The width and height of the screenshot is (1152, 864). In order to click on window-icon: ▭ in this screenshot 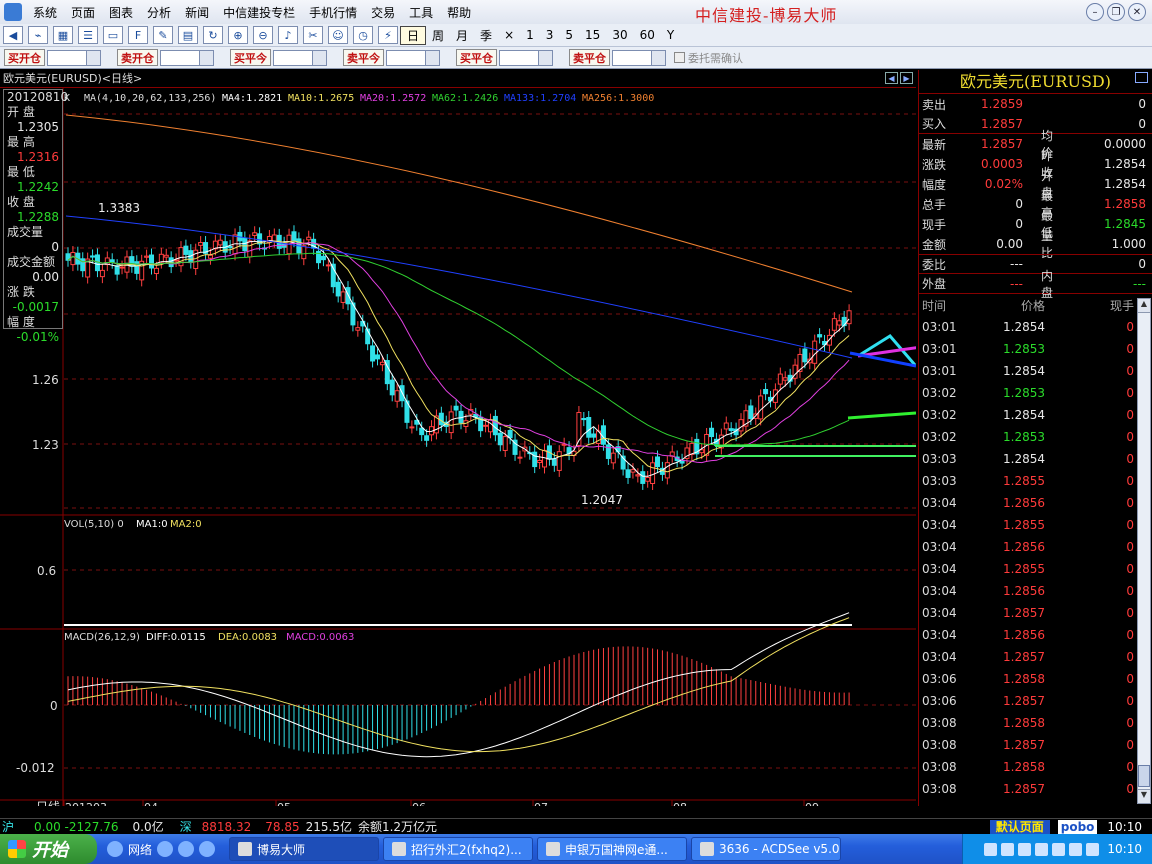, I will do `click(113, 35)`.